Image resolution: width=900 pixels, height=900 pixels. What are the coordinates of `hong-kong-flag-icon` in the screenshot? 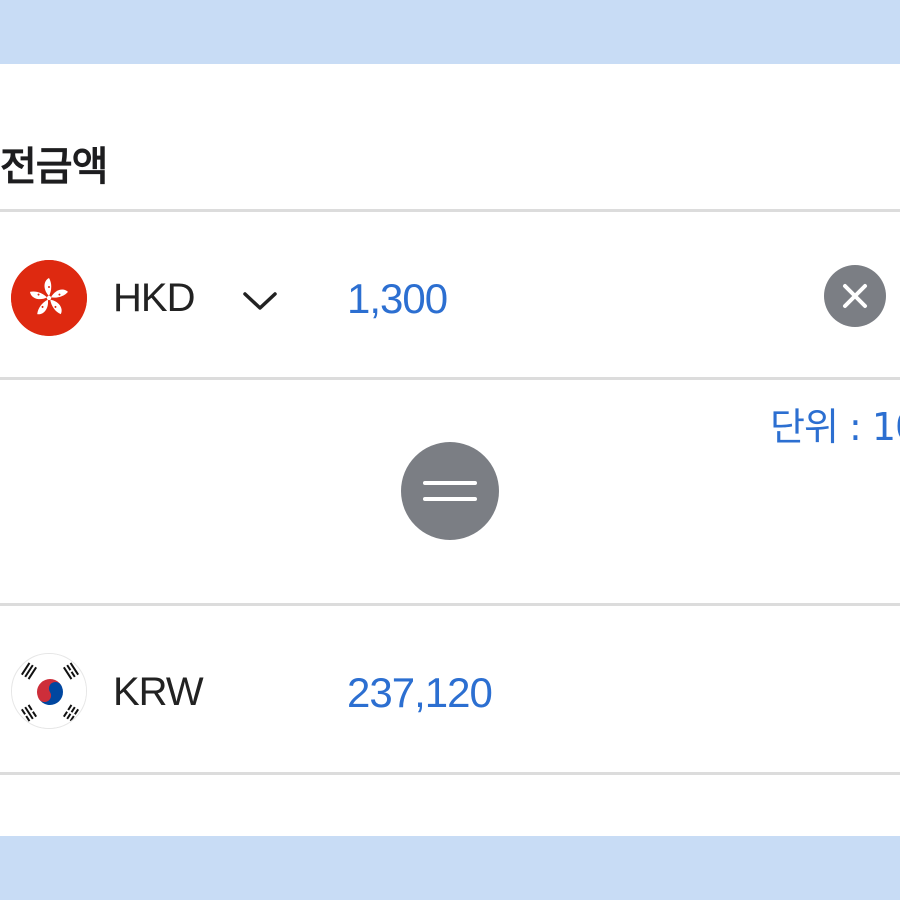 It's located at (49, 298).